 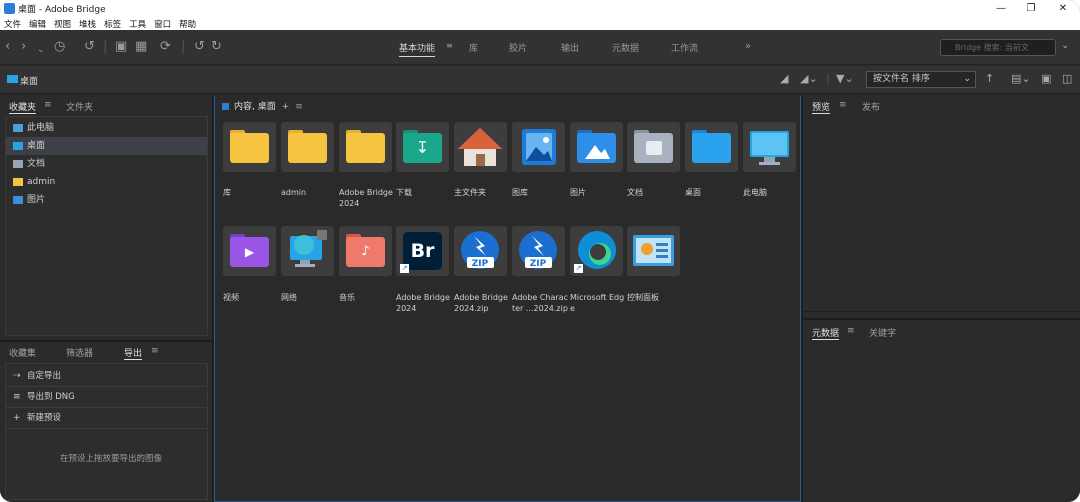 I want to click on tab-folders: 文件夹, so click(x=79, y=106).